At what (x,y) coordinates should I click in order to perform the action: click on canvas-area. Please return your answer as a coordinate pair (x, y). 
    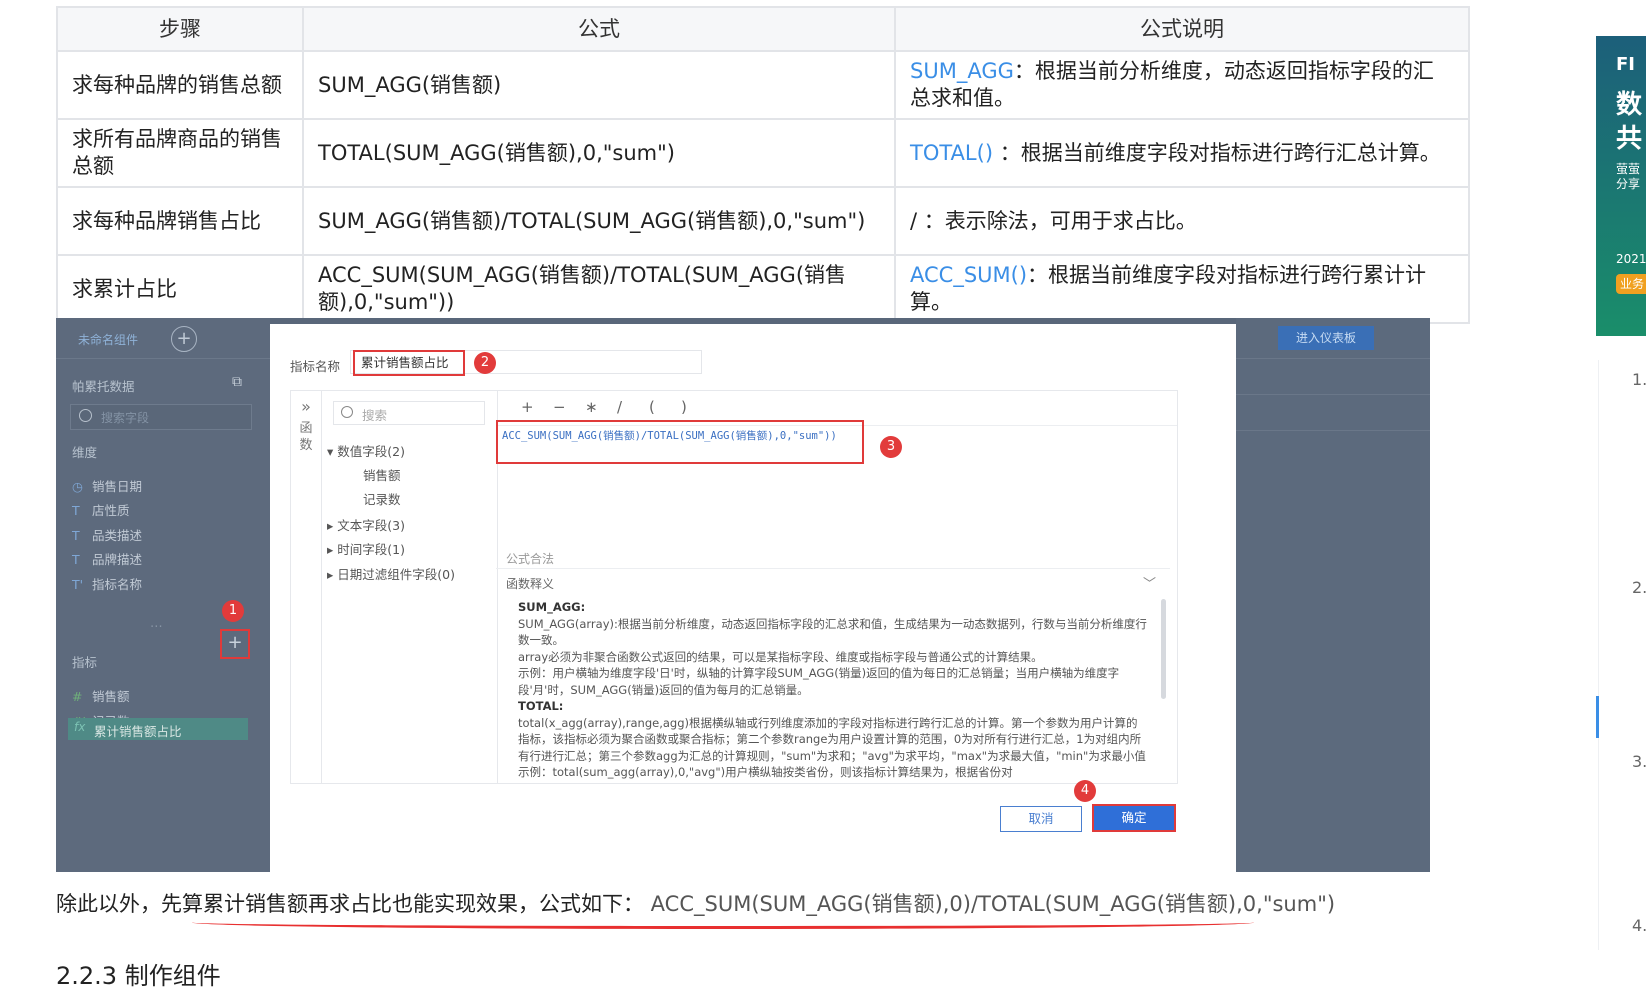
    Looking at the image, I should click on (1333, 595).